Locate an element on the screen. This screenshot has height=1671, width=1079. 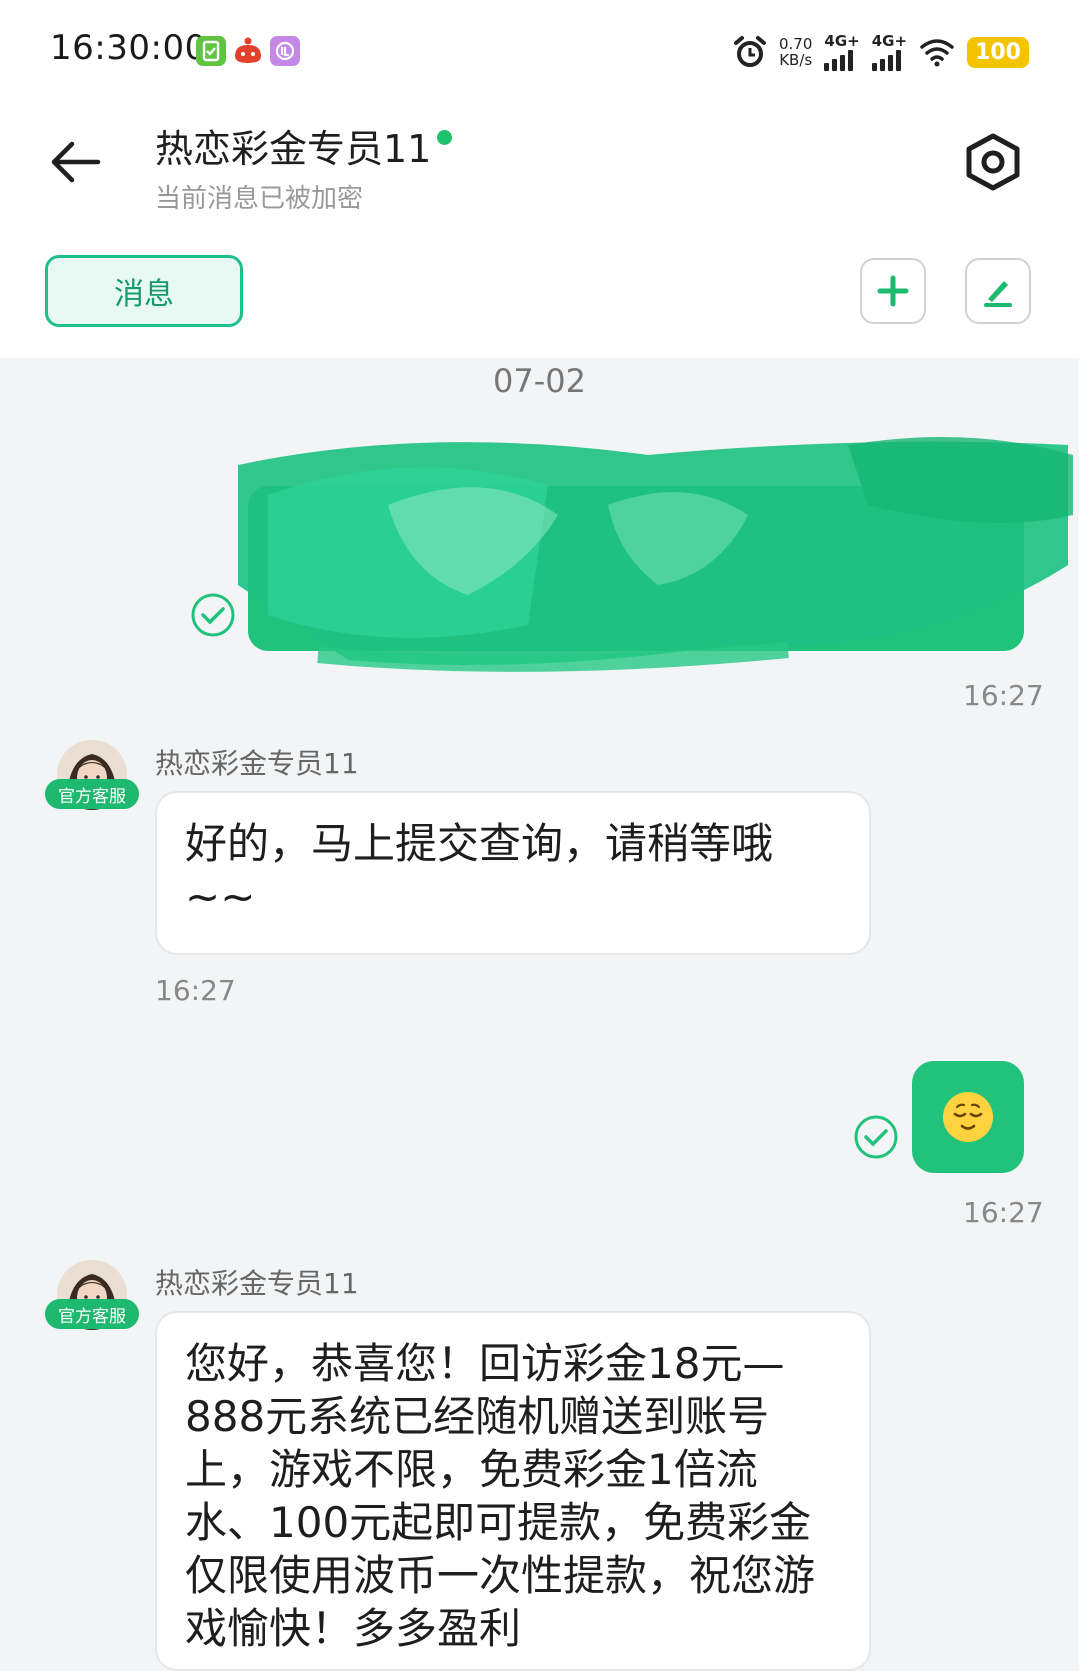
arrow-left-icon is located at coordinates (76, 162).